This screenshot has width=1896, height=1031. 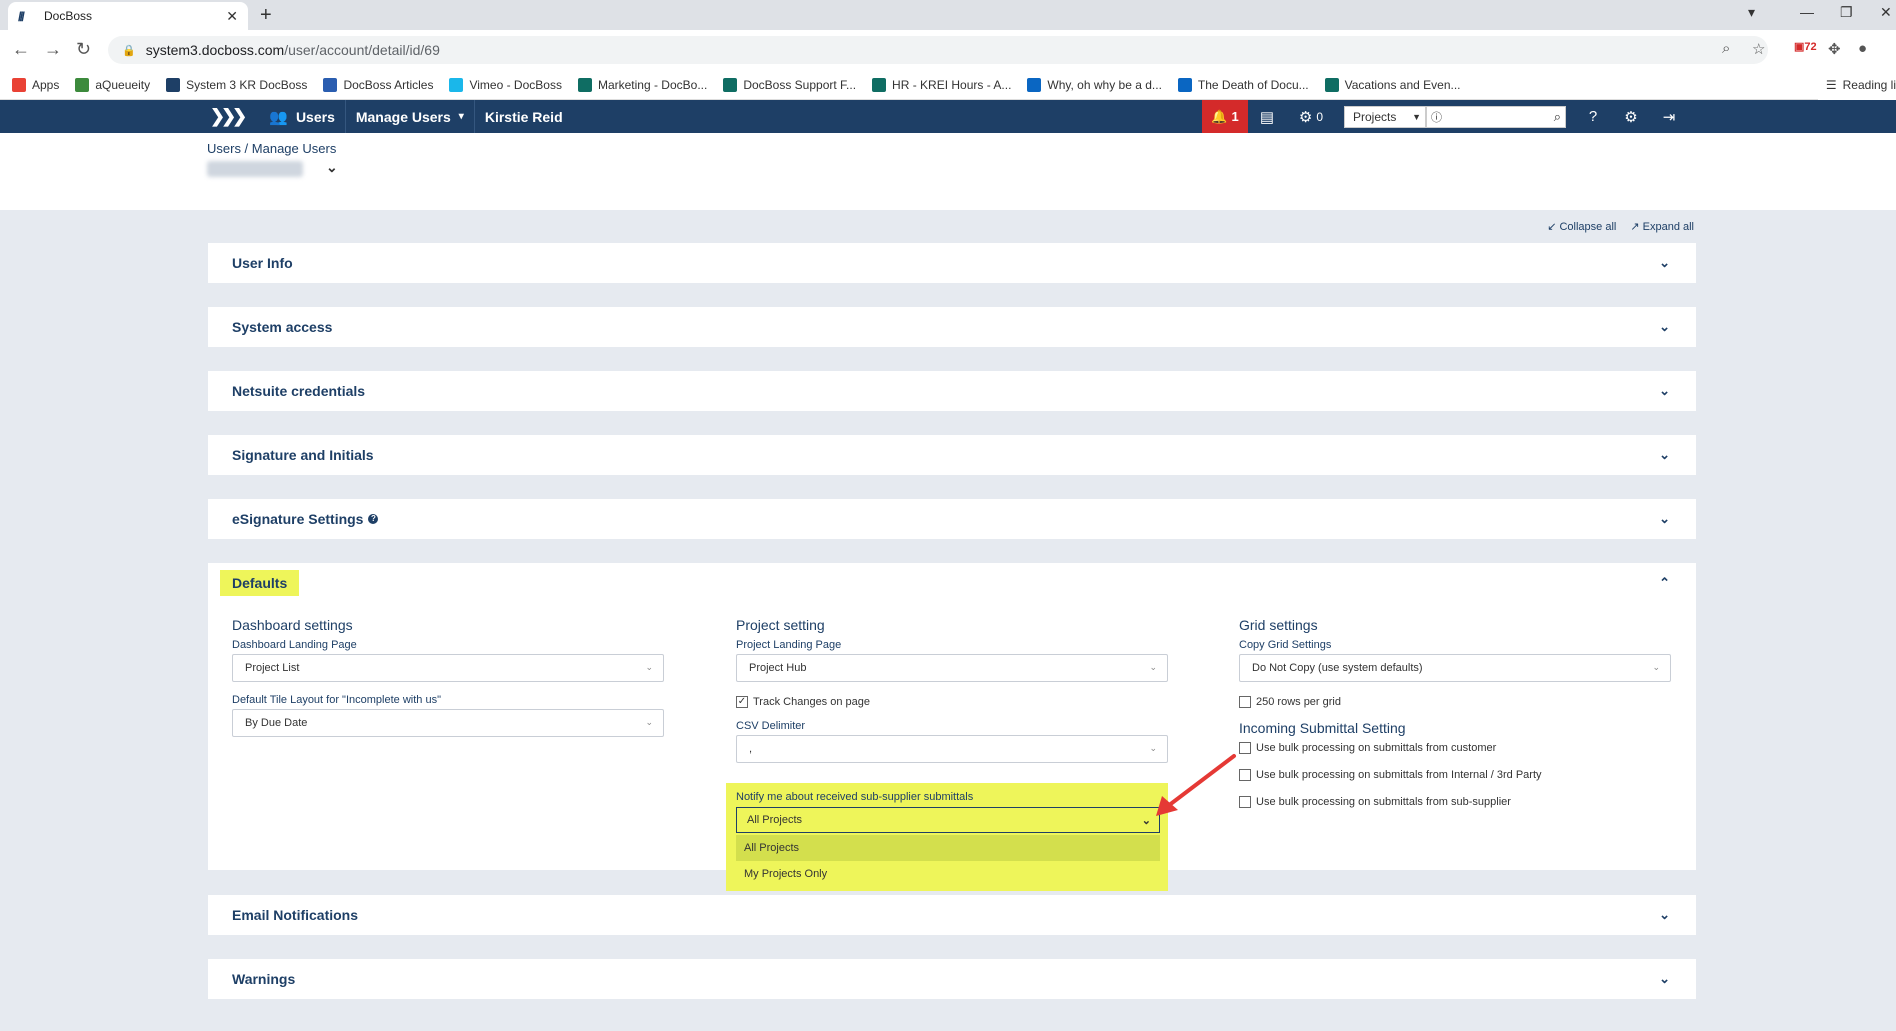 What do you see at coordinates (1455, 702) in the screenshot?
I see `rows-per-grid-checkbox: 250 rows per grid` at bounding box center [1455, 702].